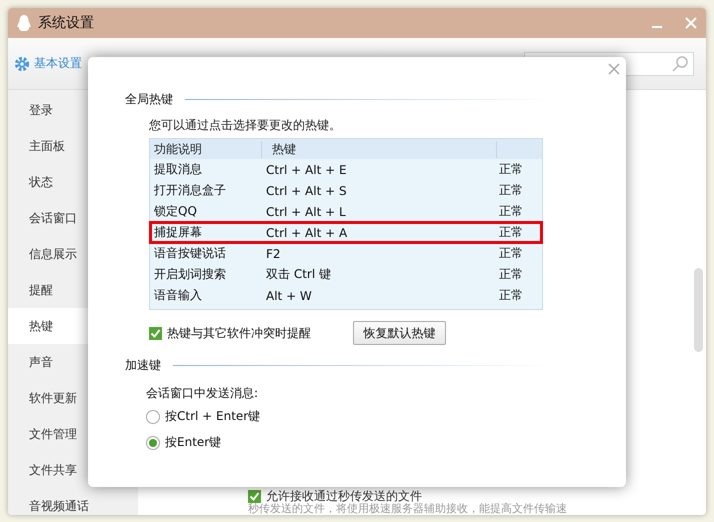 The image size is (714, 522). Describe the element at coordinates (175, 211) in the screenshot. I see `function-cell-text: 锁定QQ` at that location.